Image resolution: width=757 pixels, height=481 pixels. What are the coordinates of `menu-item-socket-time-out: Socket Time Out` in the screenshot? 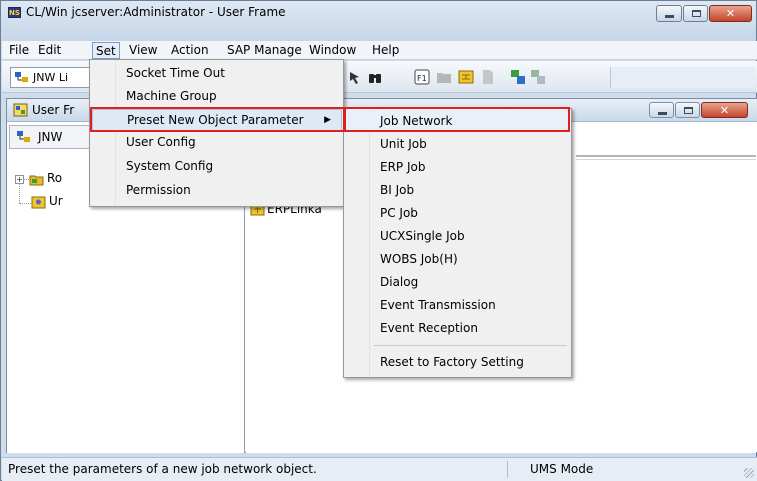 It's located at (217, 74).